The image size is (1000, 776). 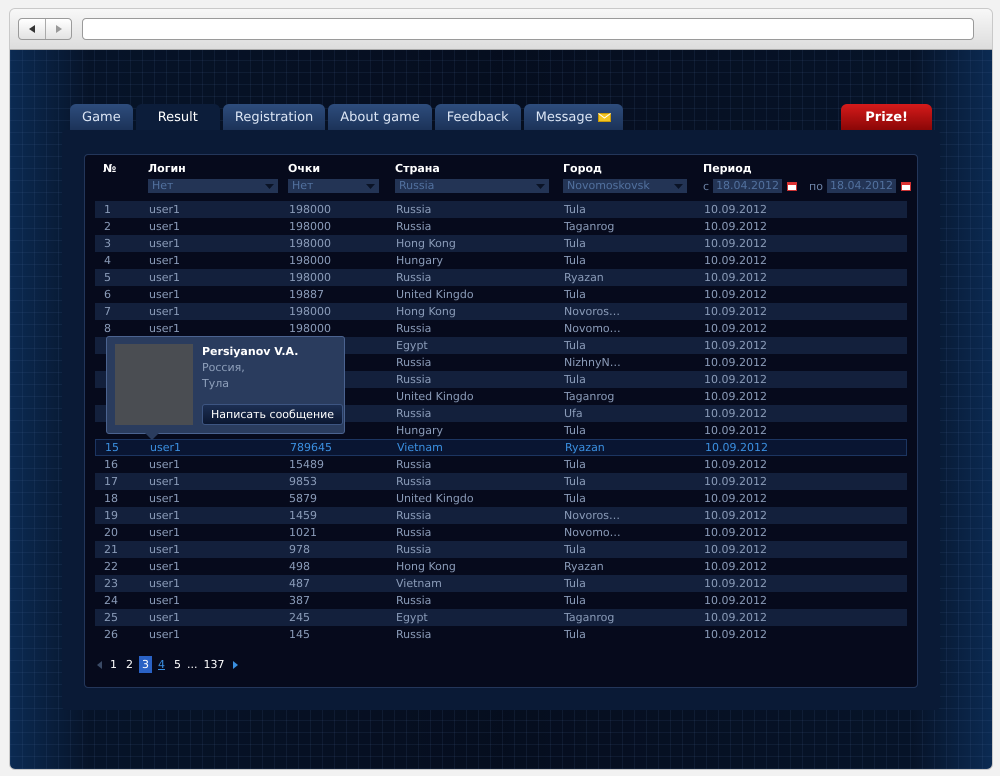 I want to click on page-link: 1, so click(x=113, y=664).